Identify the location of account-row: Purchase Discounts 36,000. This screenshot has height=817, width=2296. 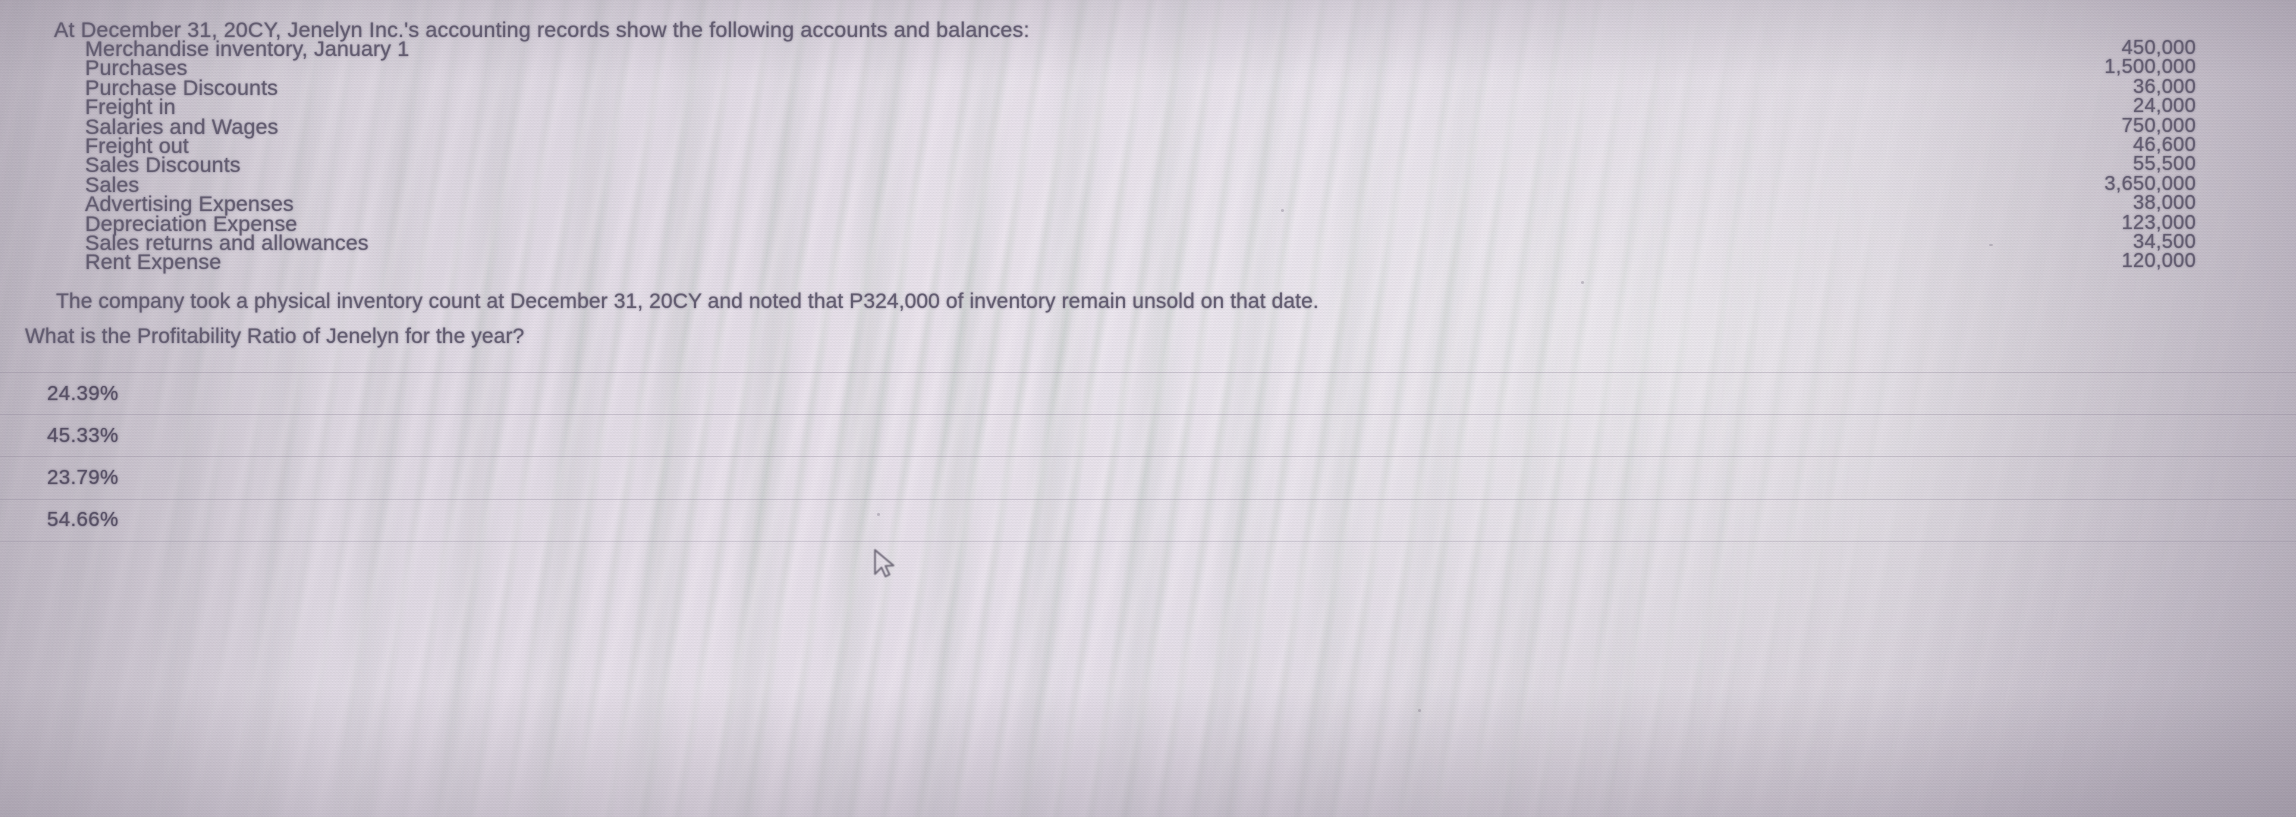
(1148, 88).